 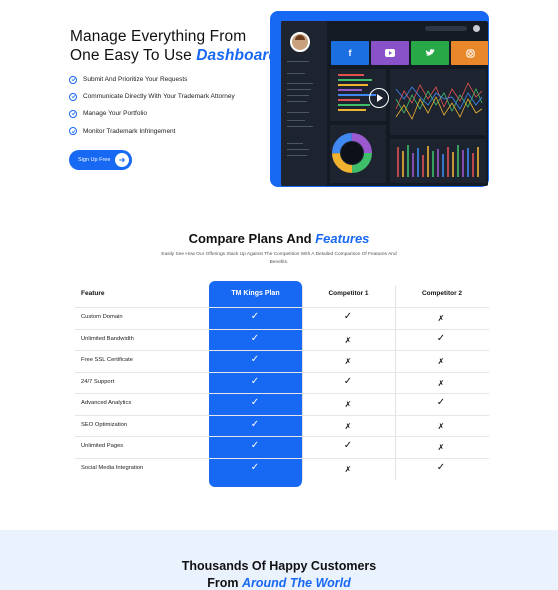 I want to click on feature-name: SEO Optimization, so click(x=104, y=424).